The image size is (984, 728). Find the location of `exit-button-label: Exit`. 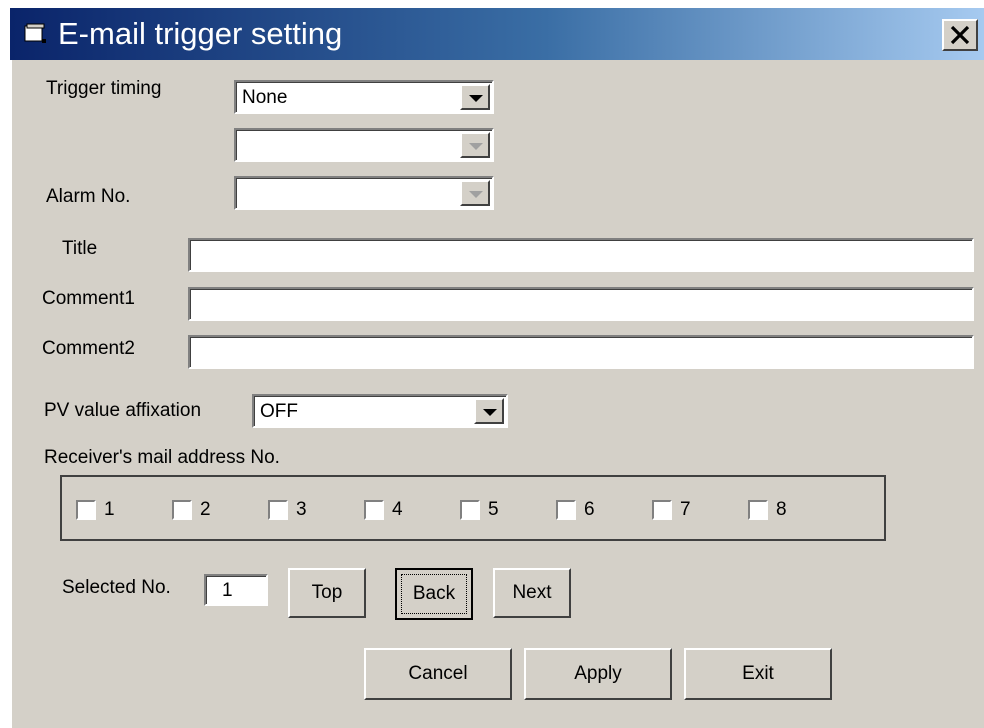

exit-button-label: Exit is located at coordinates (758, 673).